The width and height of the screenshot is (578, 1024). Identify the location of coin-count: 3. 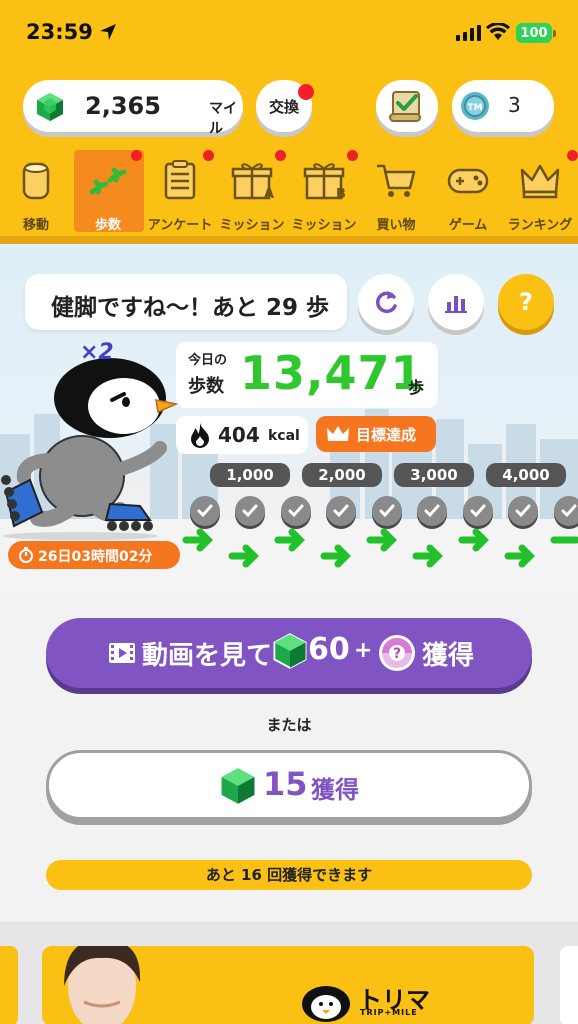
(514, 105).